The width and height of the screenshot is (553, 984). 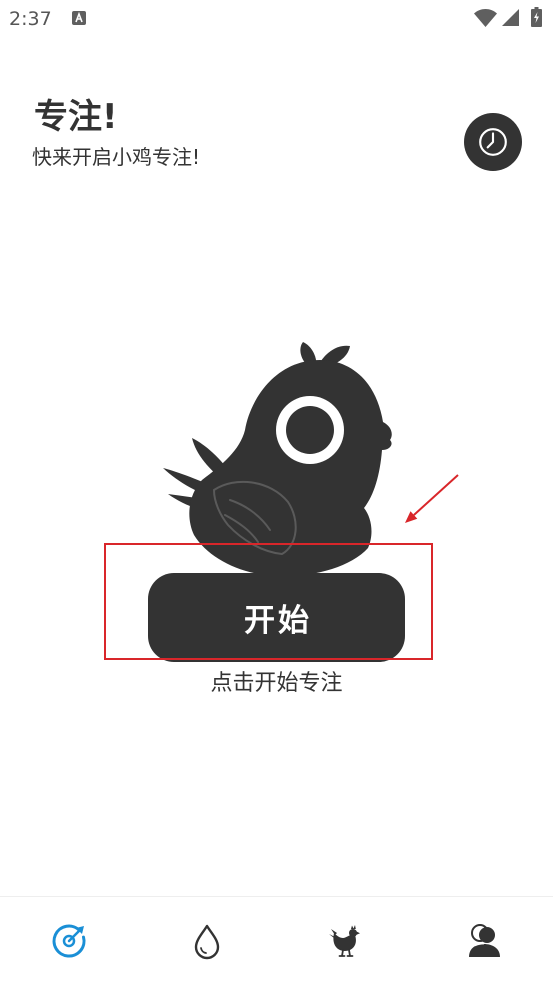 I want to click on annotation-arrow, so click(x=432, y=498).